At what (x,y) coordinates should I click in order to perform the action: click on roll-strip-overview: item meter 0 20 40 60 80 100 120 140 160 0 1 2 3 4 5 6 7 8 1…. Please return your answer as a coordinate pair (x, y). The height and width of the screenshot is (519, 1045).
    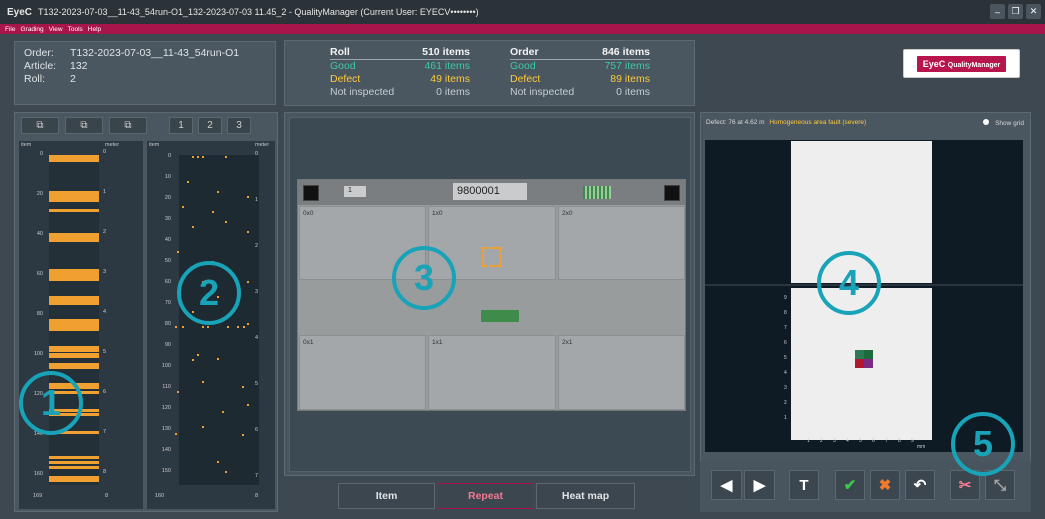
    Looking at the image, I should click on (81, 325).